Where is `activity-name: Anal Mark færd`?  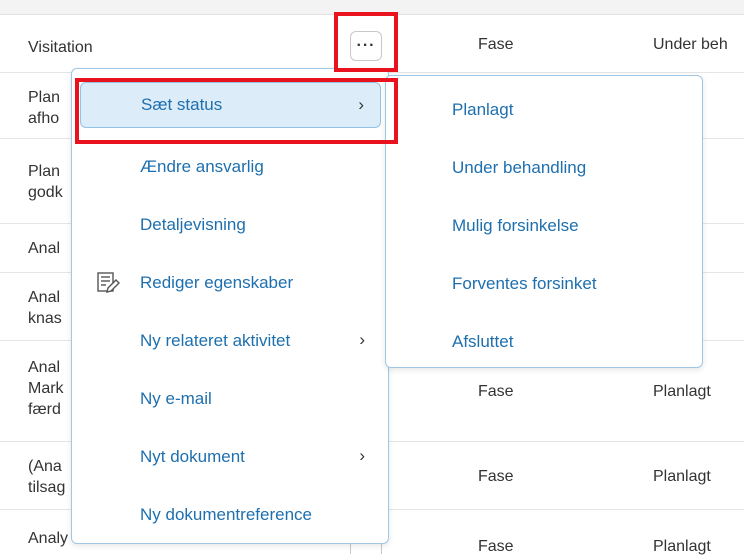
activity-name: Anal Mark færd is located at coordinates (46, 388).